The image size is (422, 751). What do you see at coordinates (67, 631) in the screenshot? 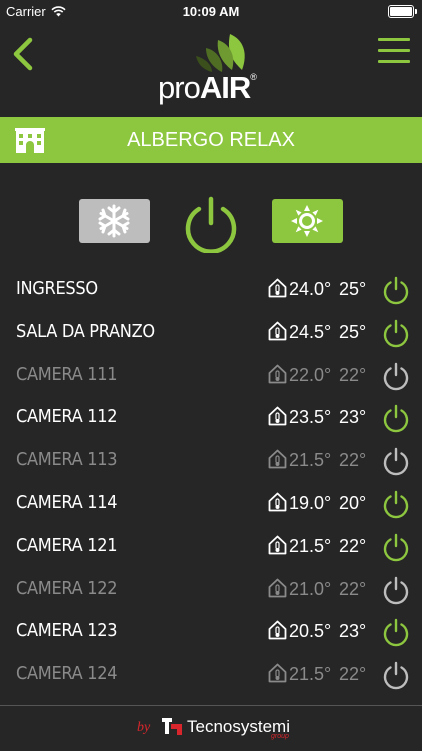
I see `room-name: CAMERA 123` at bounding box center [67, 631].